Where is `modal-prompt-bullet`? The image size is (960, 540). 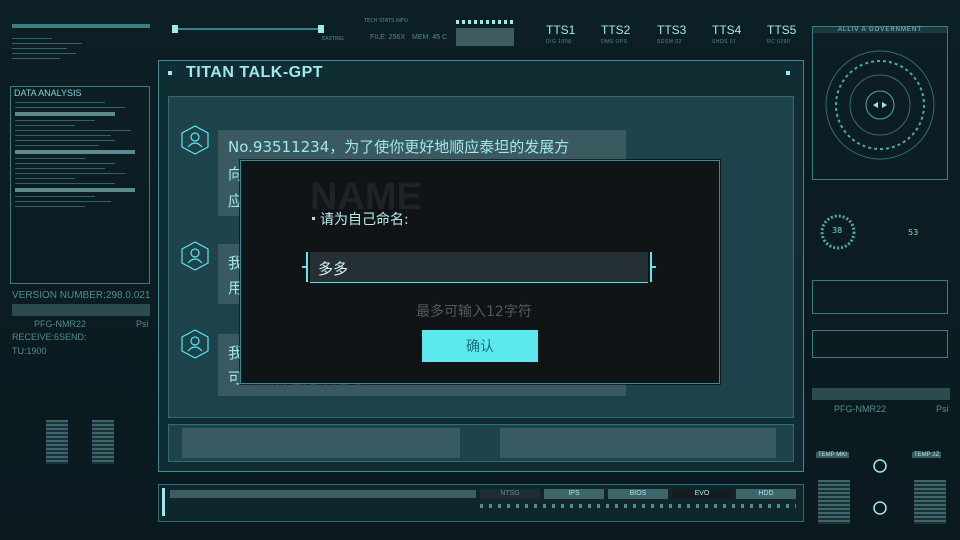 modal-prompt-bullet is located at coordinates (313, 218).